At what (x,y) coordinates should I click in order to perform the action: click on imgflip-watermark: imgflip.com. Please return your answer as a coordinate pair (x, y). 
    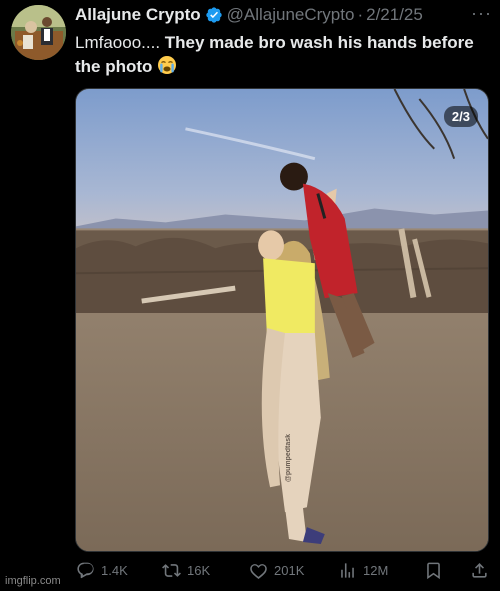
    Looking at the image, I should click on (33, 581).